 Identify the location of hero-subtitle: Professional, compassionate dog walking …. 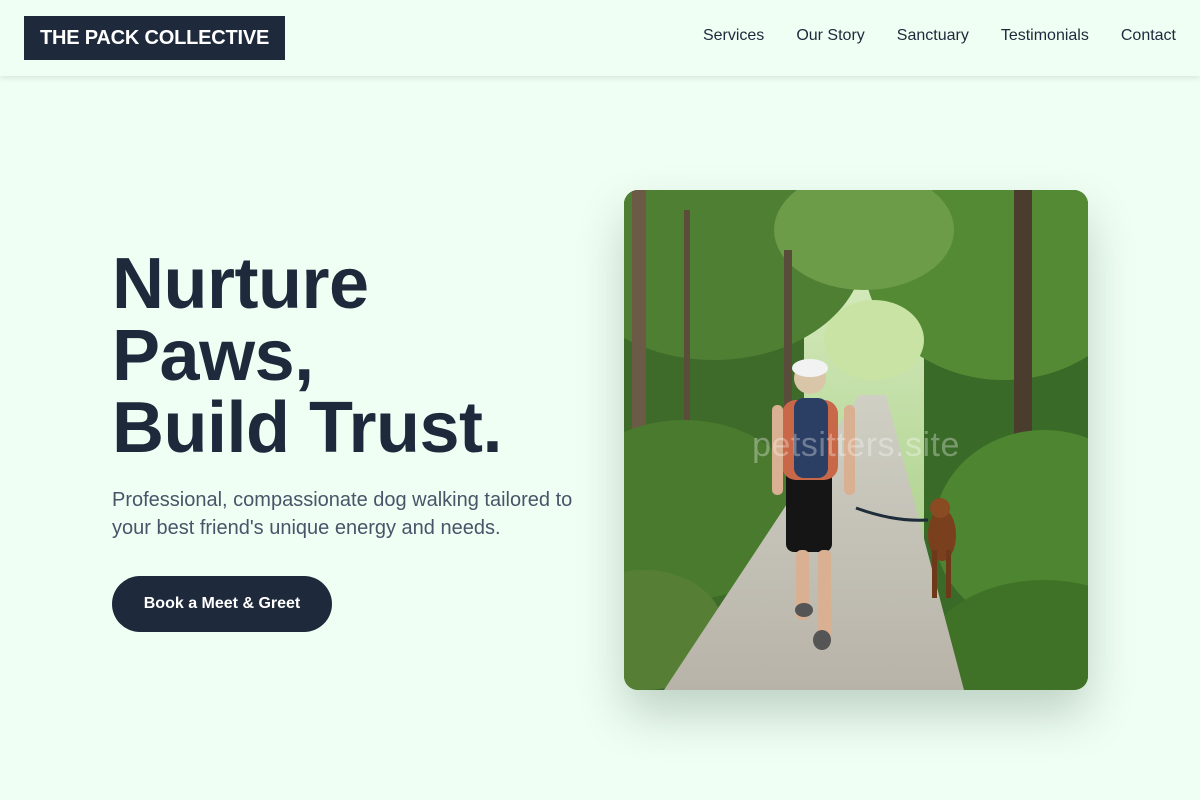
(342, 514).